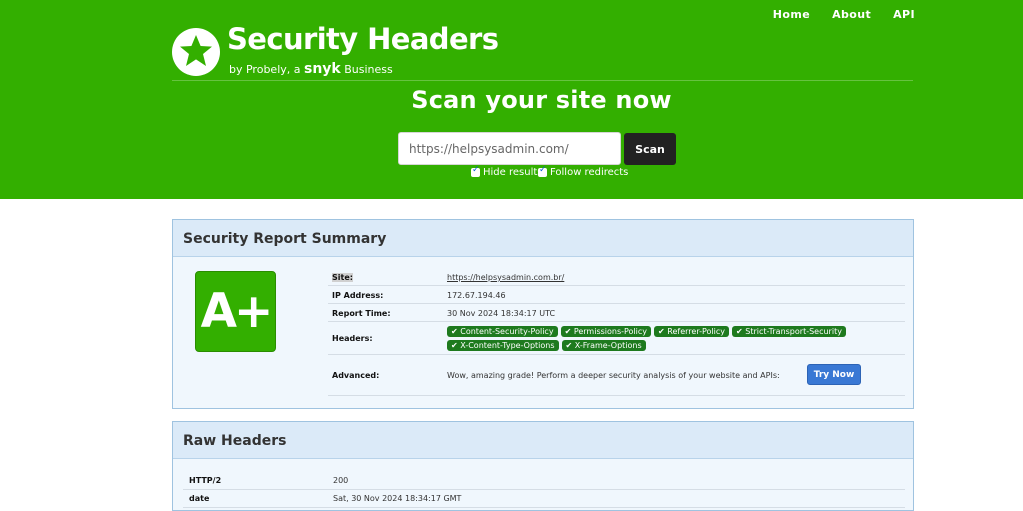 This screenshot has width=1023, height=511. I want to click on hide-results-option: Hide results, so click(507, 171).